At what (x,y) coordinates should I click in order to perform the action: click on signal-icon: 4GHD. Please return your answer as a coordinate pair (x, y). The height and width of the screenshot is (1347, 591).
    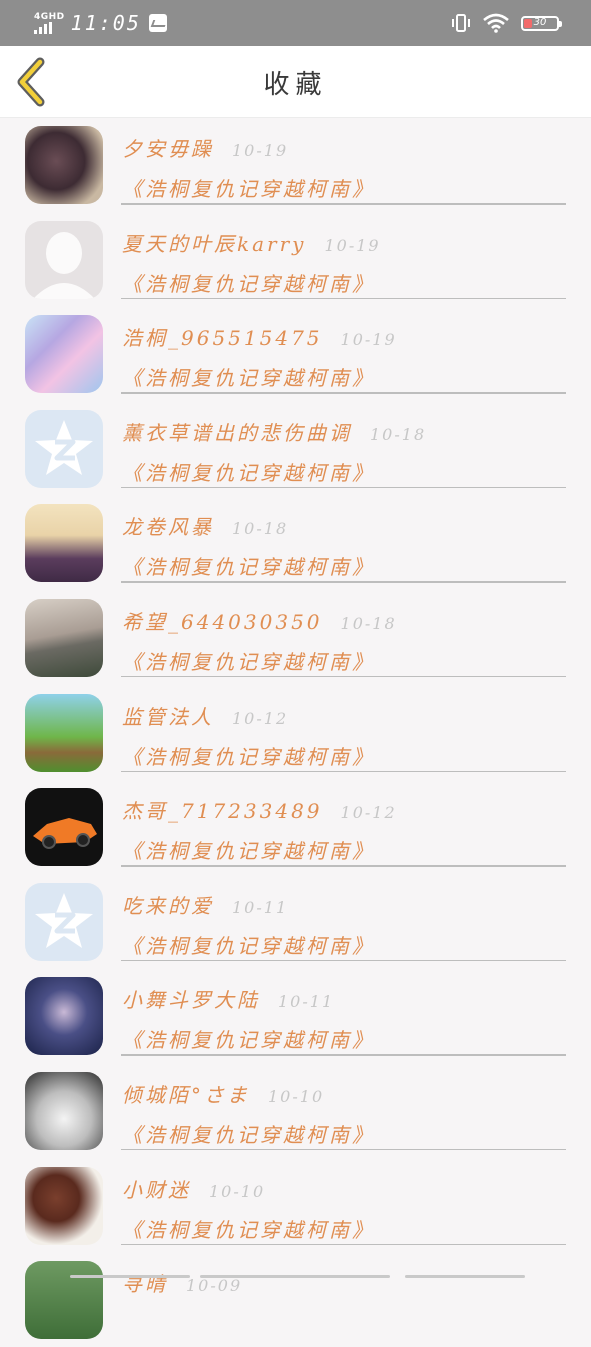
    Looking at the image, I should click on (49, 23).